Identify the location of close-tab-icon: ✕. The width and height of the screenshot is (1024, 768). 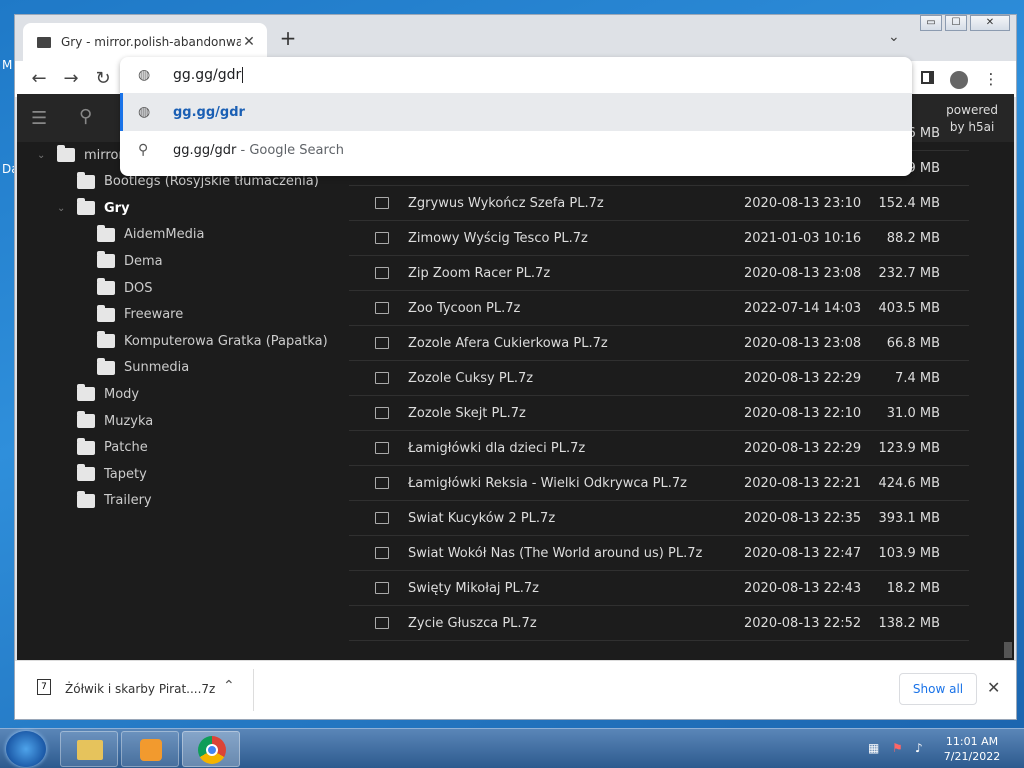
(249, 42).